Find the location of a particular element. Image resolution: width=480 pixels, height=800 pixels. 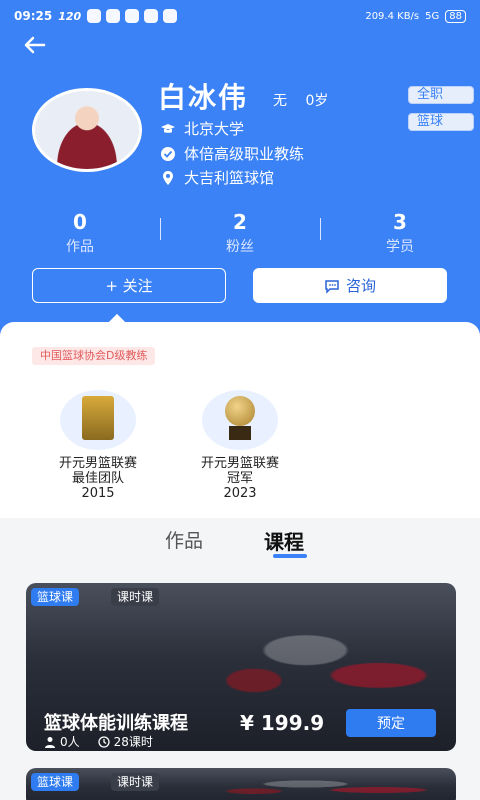

location-pin-icon is located at coordinates (168, 177).